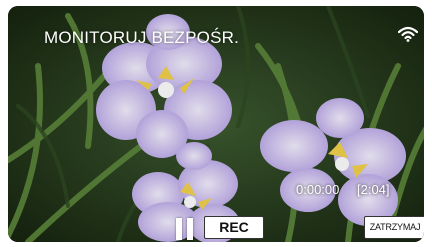  I want to click on rec-button: REC, so click(234, 227).